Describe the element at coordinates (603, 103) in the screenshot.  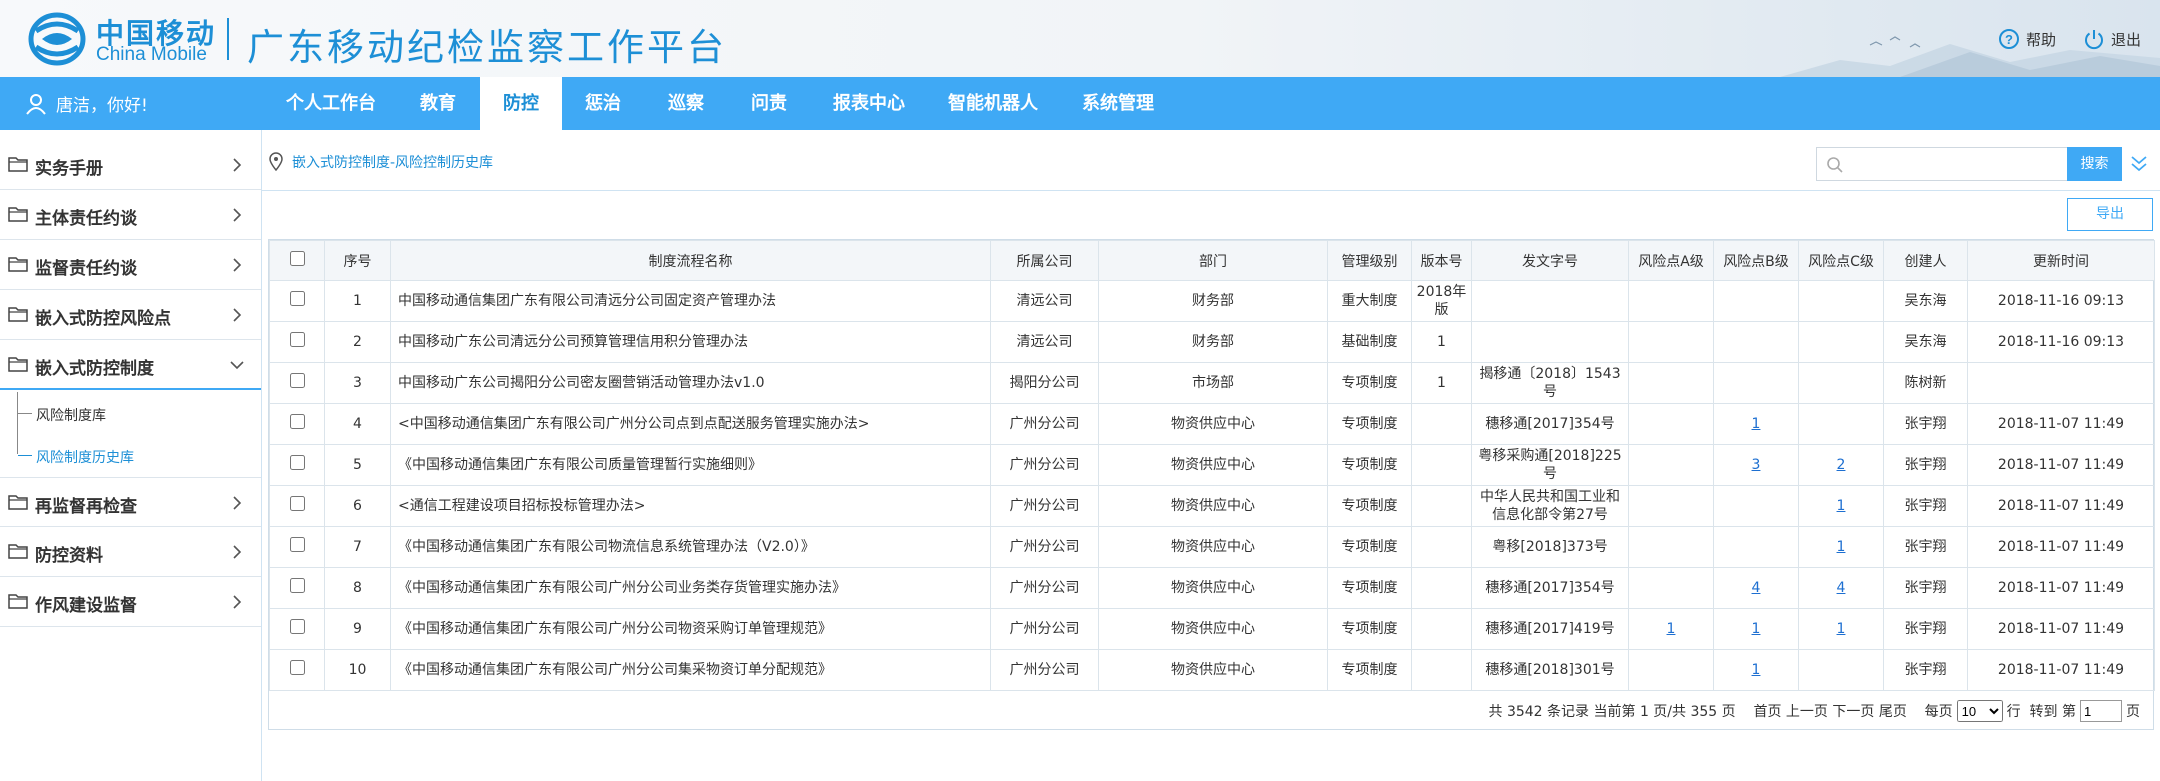
I see `nav-item-punishment: 惩治` at that location.